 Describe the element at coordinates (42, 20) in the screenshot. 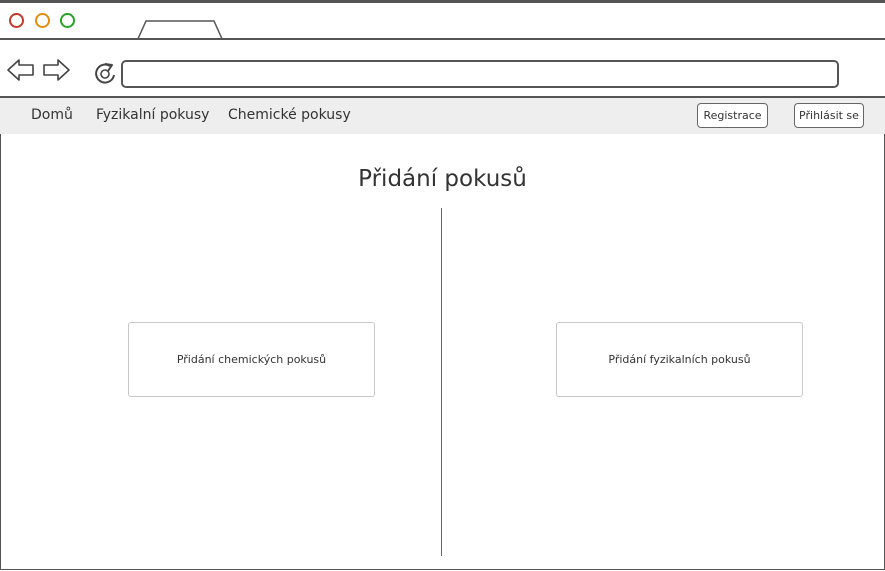

I see `minimize-window-button` at that location.